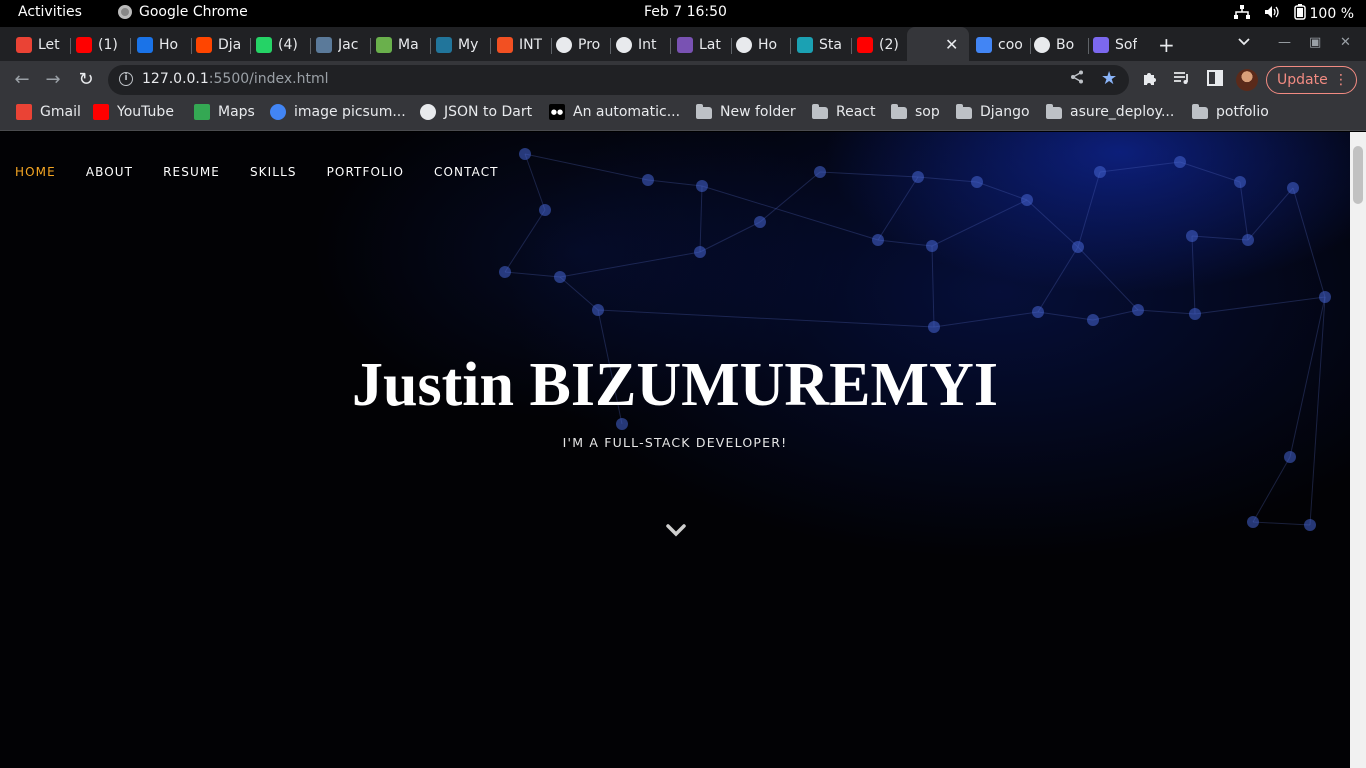 This screenshot has height=768, width=1366. What do you see at coordinates (1150, 80) in the screenshot?
I see `extensions-icon` at bounding box center [1150, 80].